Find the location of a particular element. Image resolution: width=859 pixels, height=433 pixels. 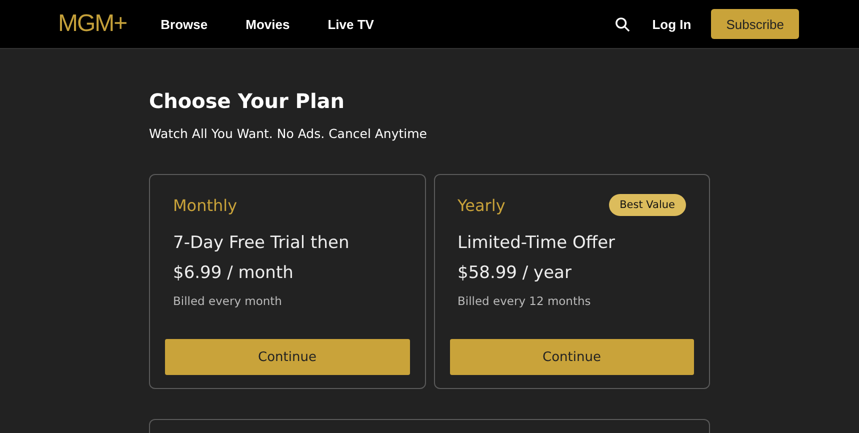

billing-note: Billed every 12 months is located at coordinates (524, 301).